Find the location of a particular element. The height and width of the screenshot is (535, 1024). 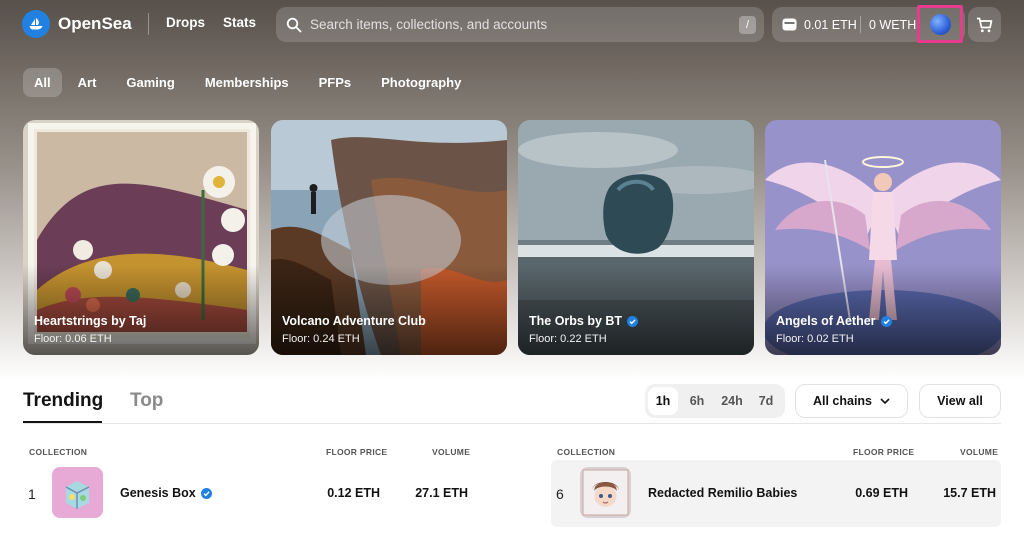

volume: 27.1 ETH is located at coordinates (441, 493).